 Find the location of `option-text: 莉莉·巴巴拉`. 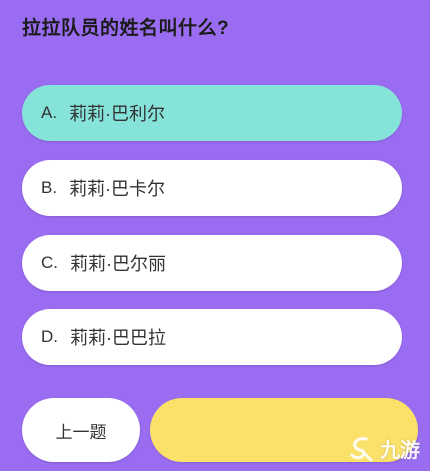

option-text: 莉莉·巴巴拉 is located at coordinates (118, 338).